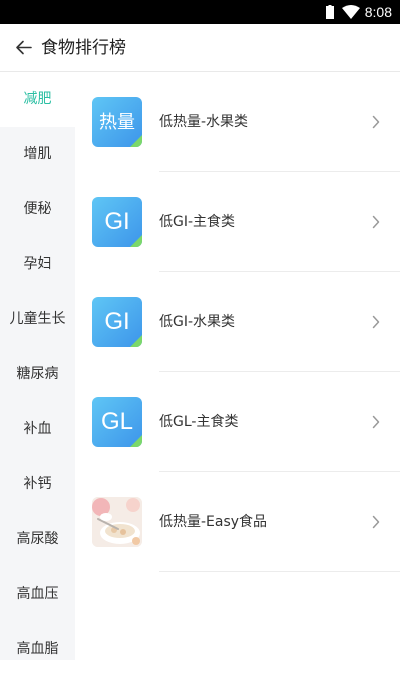 This screenshot has width=400, height=677. Describe the element at coordinates (237, 322) in the screenshot. I see `list-item: GI 低GI-水果类` at that location.